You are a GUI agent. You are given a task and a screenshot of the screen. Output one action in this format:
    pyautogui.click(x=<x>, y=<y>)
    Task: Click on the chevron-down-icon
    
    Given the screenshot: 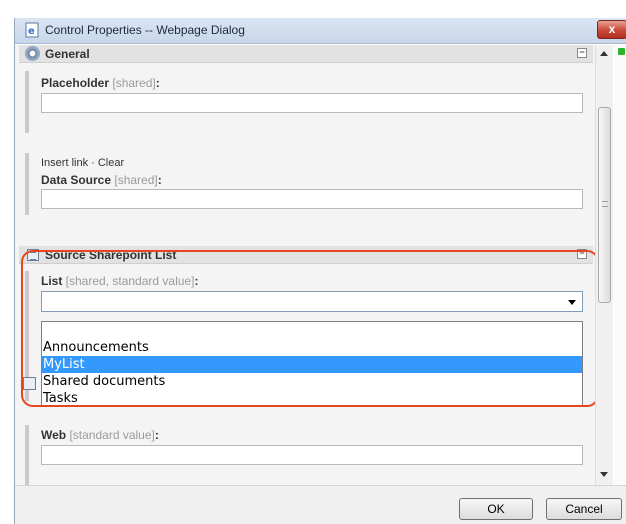 What is the action you would take?
    pyautogui.click(x=572, y=302)
    